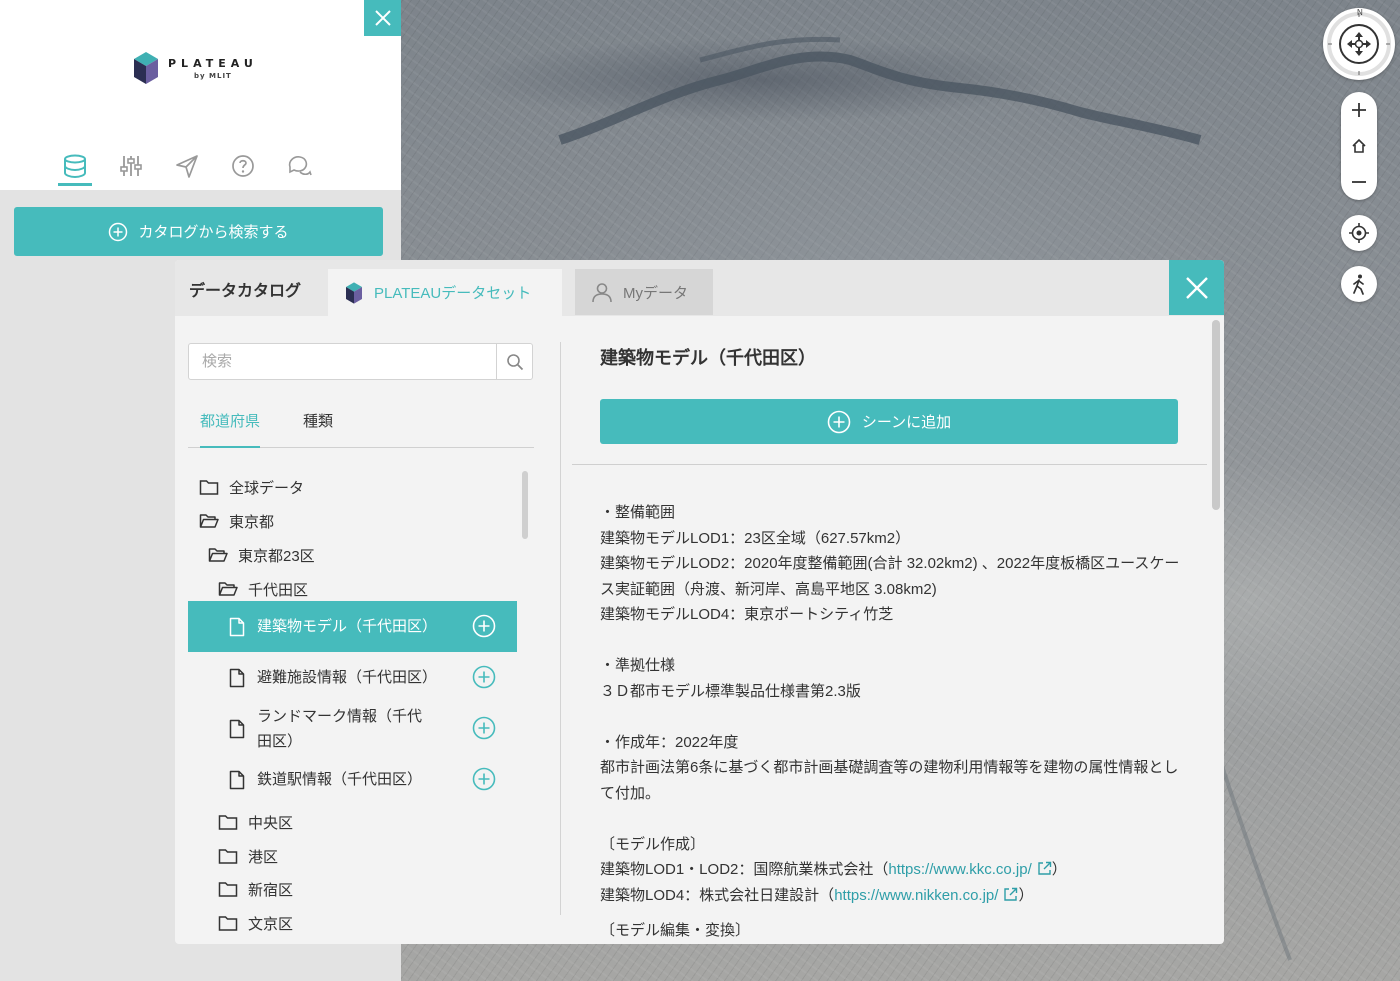 The image size is (1400, 981). I want to click on tab-my-data: Myデータ, so click(644, 292).